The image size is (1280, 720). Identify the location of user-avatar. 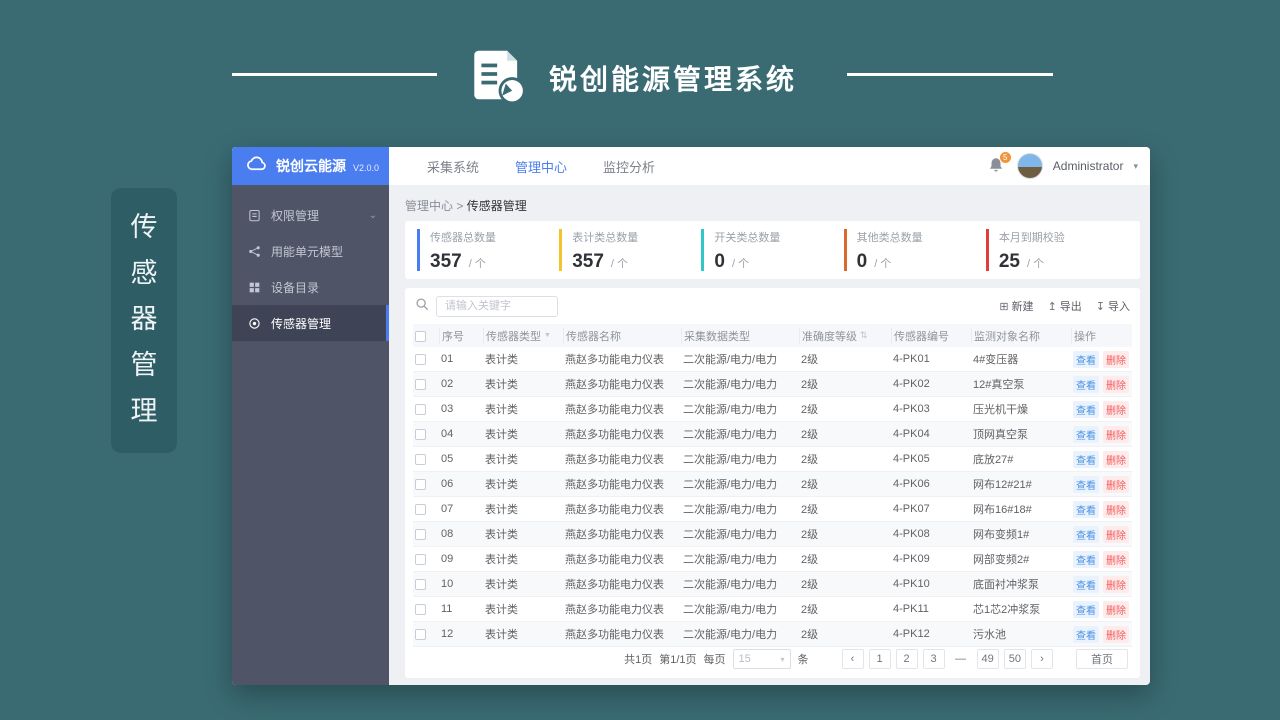
(1029, 166).